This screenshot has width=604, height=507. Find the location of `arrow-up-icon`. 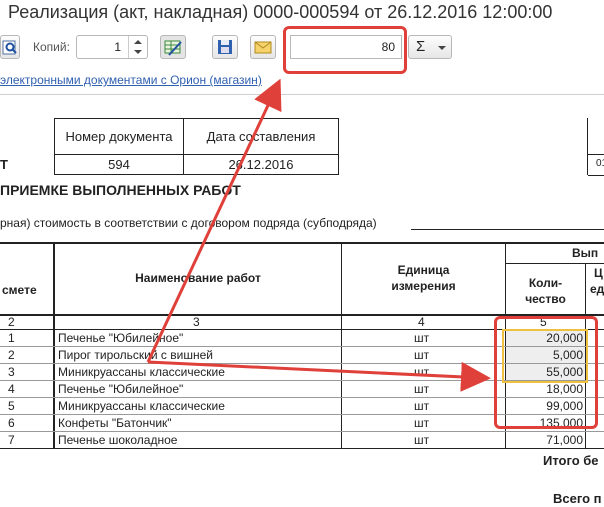

arrow-up-icon is located at coordinates (214, 220).